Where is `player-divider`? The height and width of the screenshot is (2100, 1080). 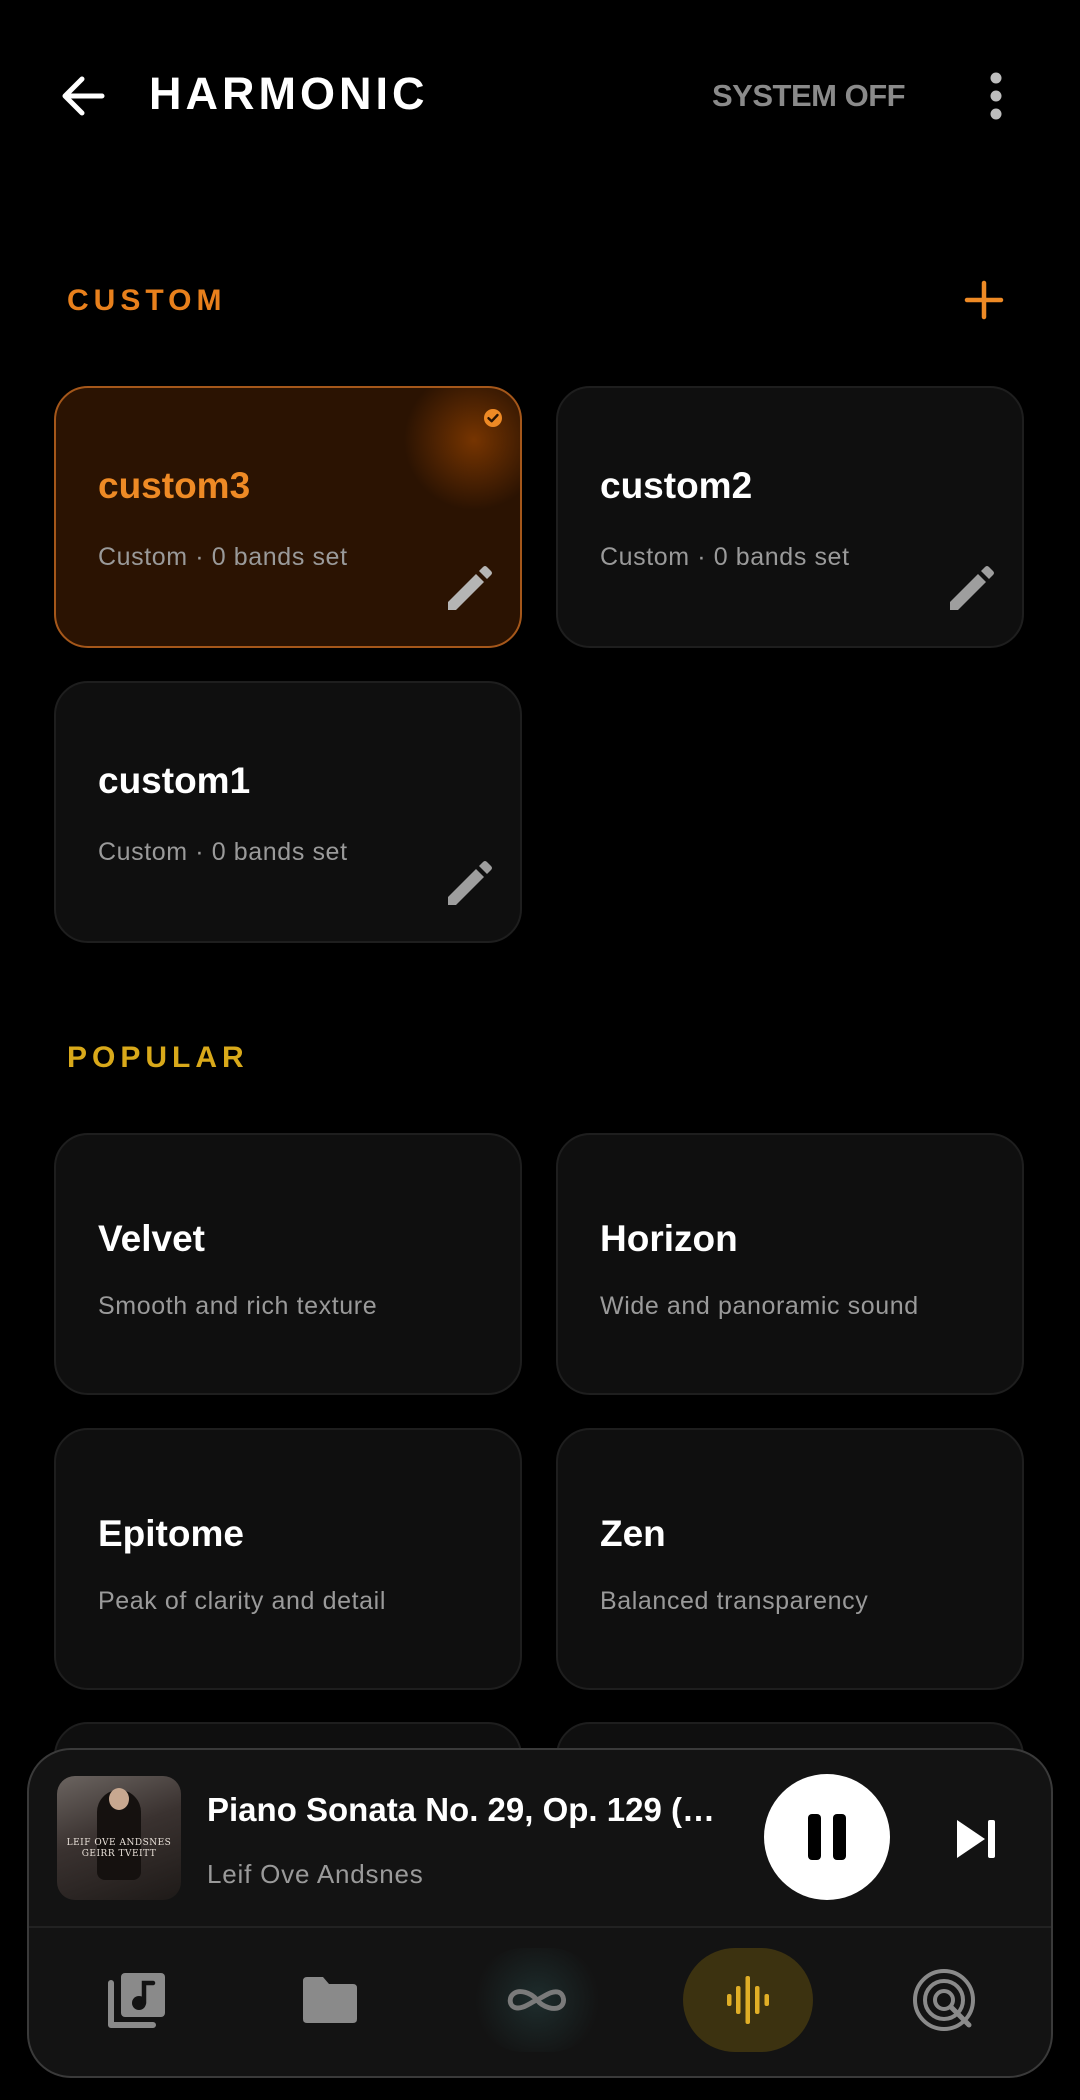
player-divider is located at coordinates (540, 1927).